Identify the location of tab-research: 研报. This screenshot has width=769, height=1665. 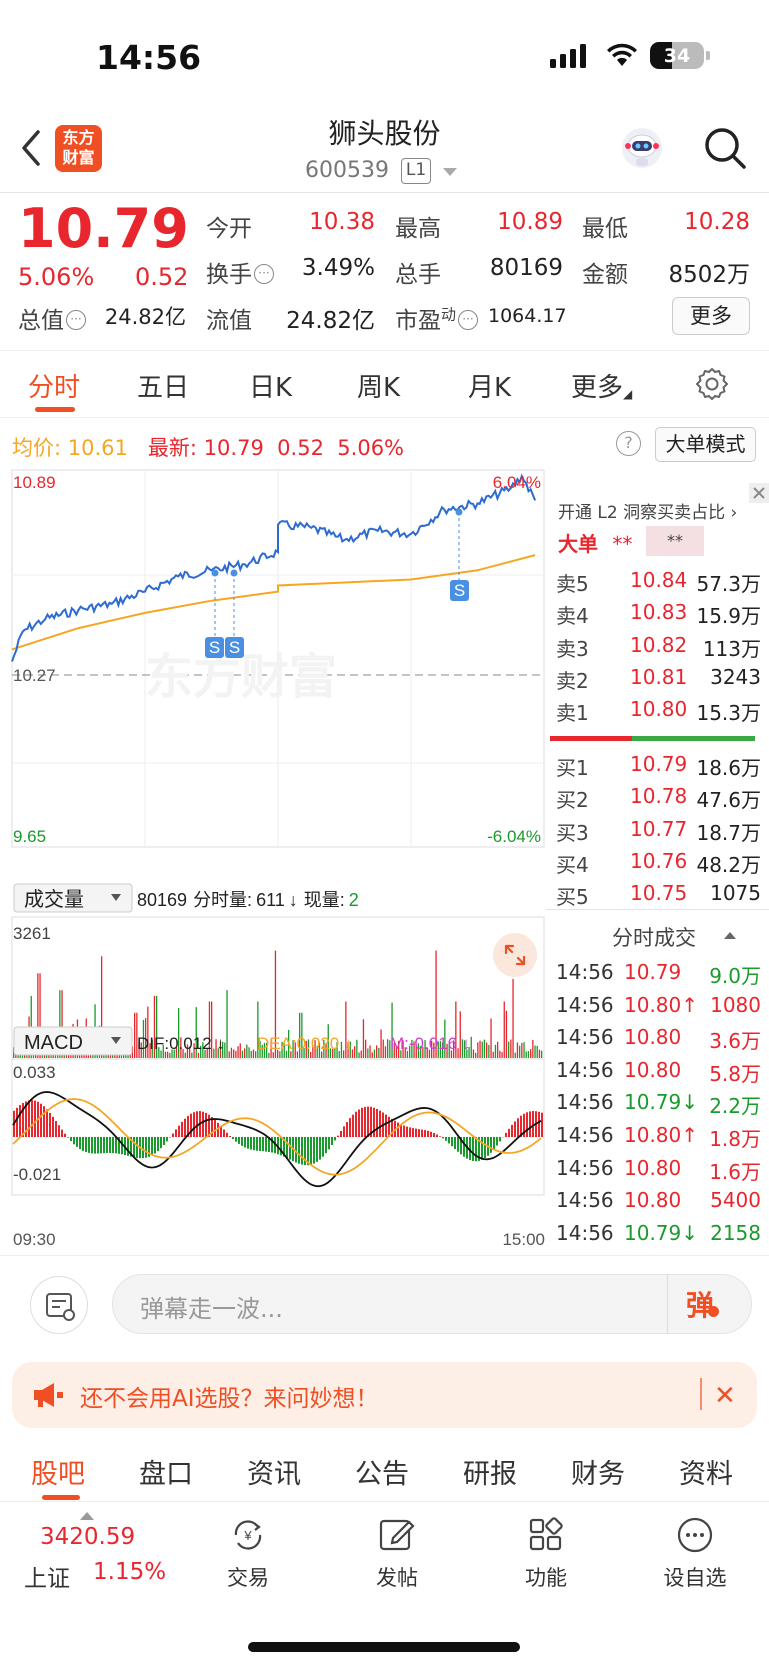
(490, 1471).